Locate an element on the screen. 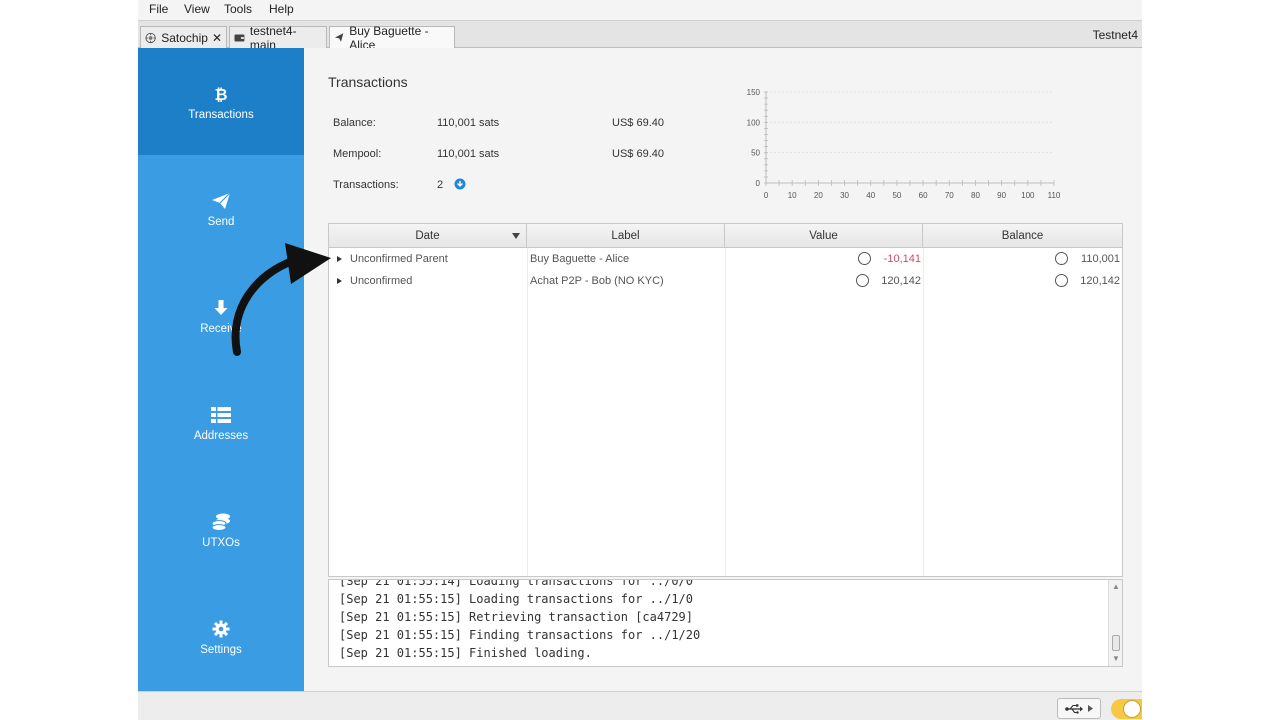 The width and height of the screenshot is (1280, 720). column-header-label: Label is located at coordinates (626, 236).